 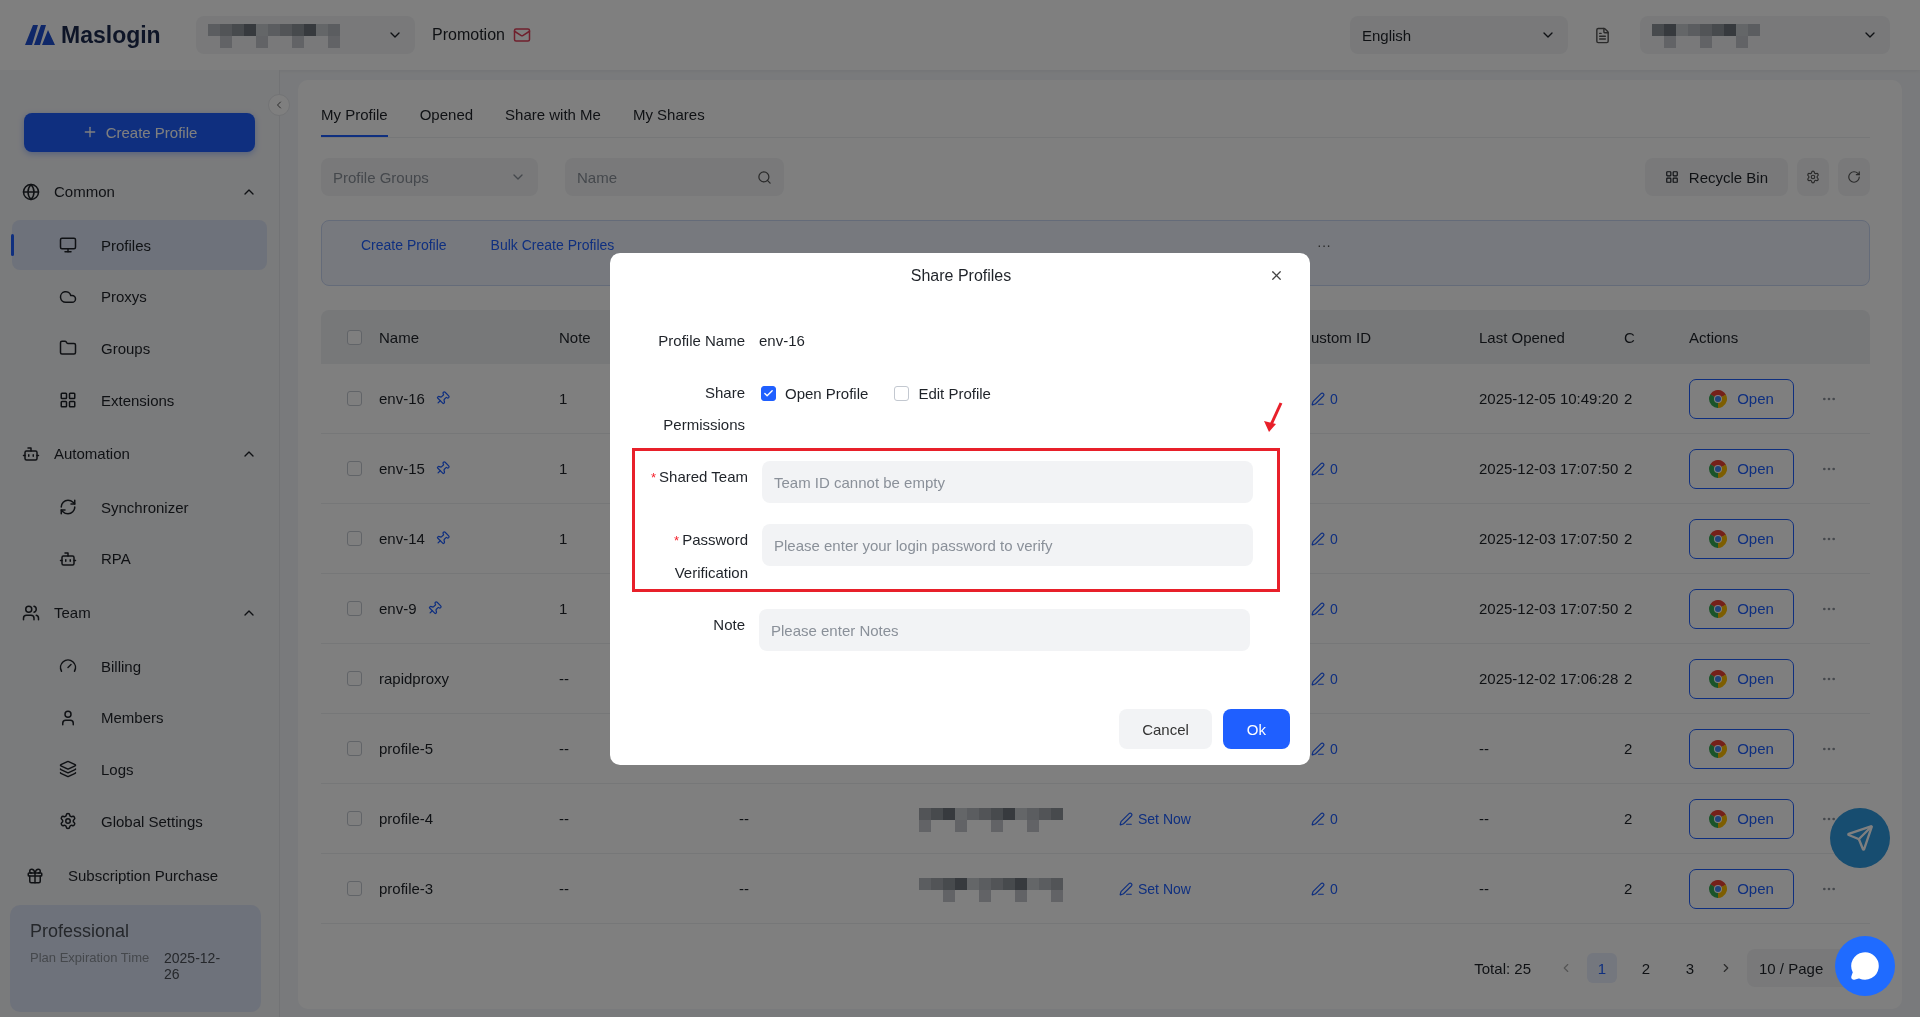 What do you see at coordinates (139, 507) in the screenshot?
I see `sidebar-item: Synchronizer` at bounding box center [139, 507].